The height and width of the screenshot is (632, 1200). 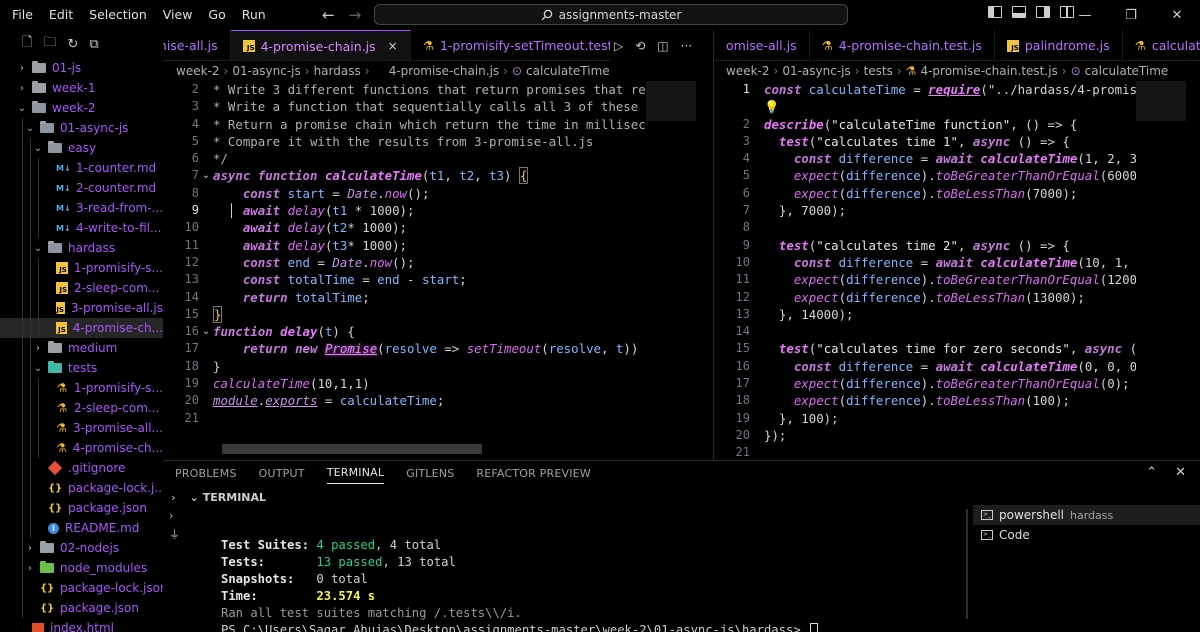 I want to click on sidebar-item: › week-1, so click(x=81, y=88).